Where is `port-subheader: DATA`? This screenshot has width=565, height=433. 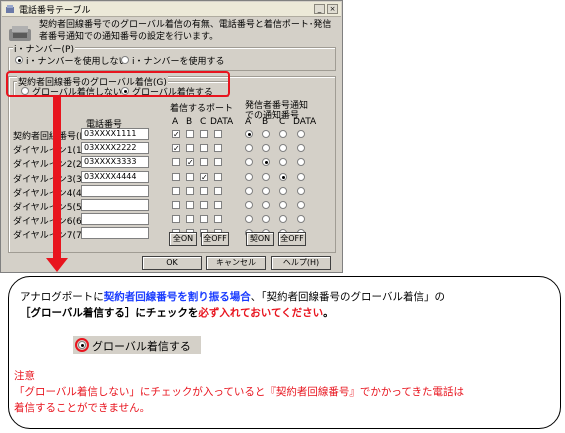 port-subheader: DATA is located at coordinates (222, 122).